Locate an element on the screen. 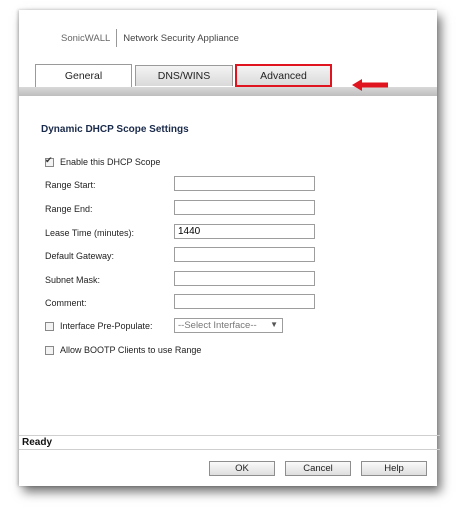 Image resolution: width=474 pixels, height=525 pixels. range-start-label: Range Start: is located at coordinates (70, 185).